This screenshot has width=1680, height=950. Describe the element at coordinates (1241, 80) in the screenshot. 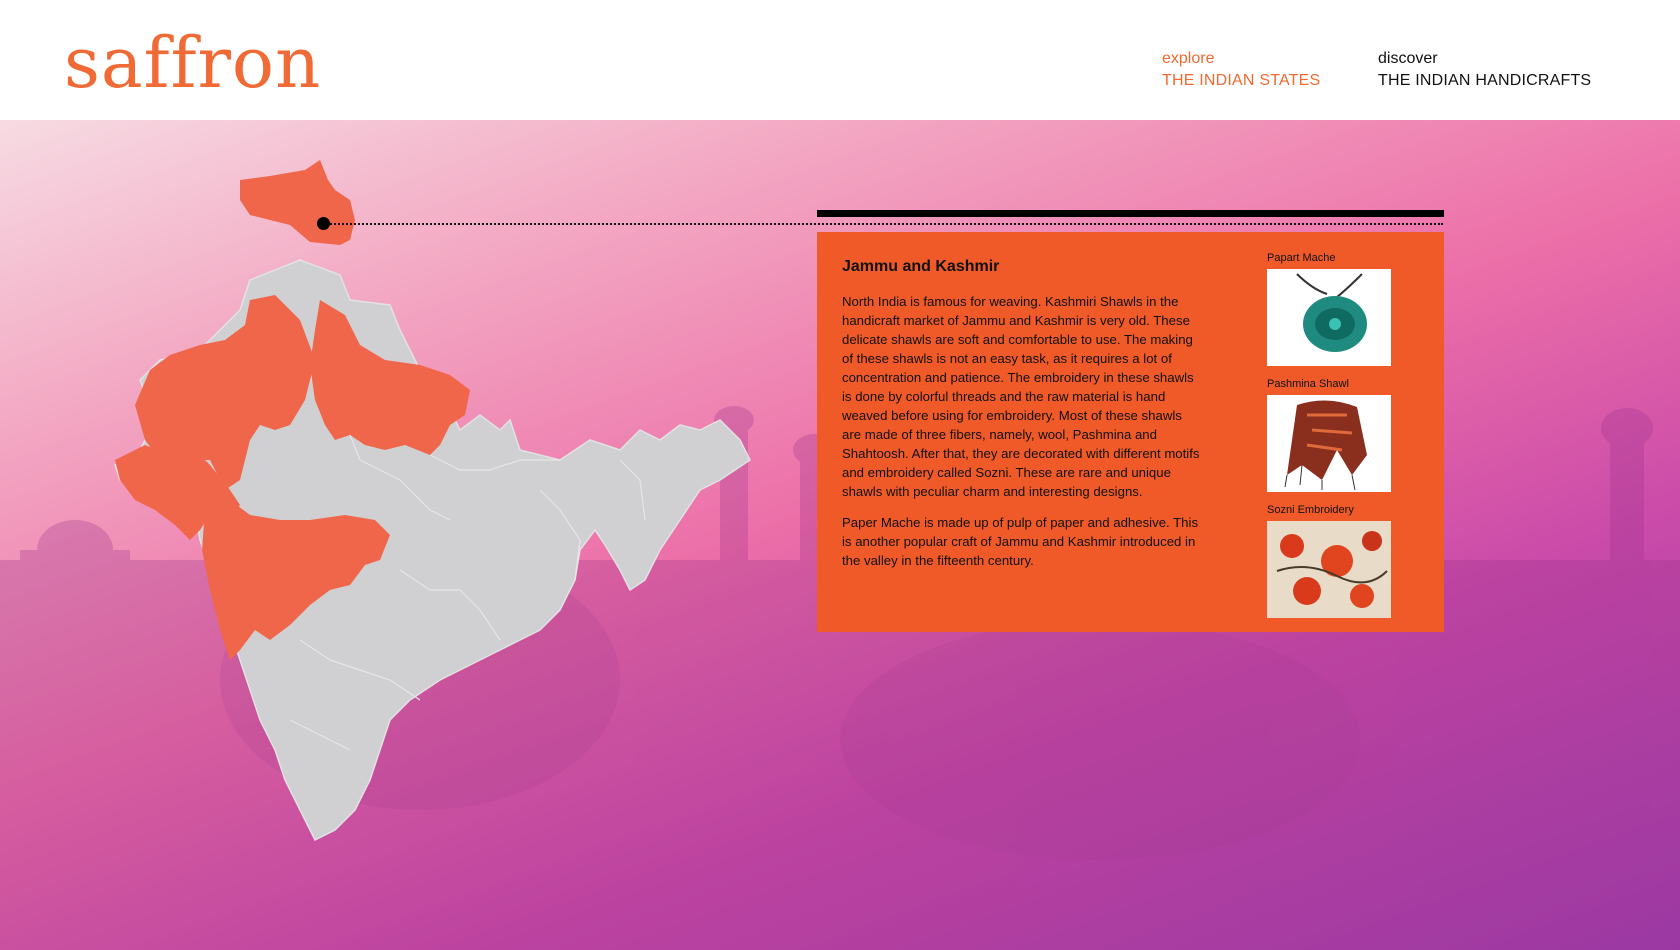

I see `nav-states-label: THE INDIAN STATES` at that location.